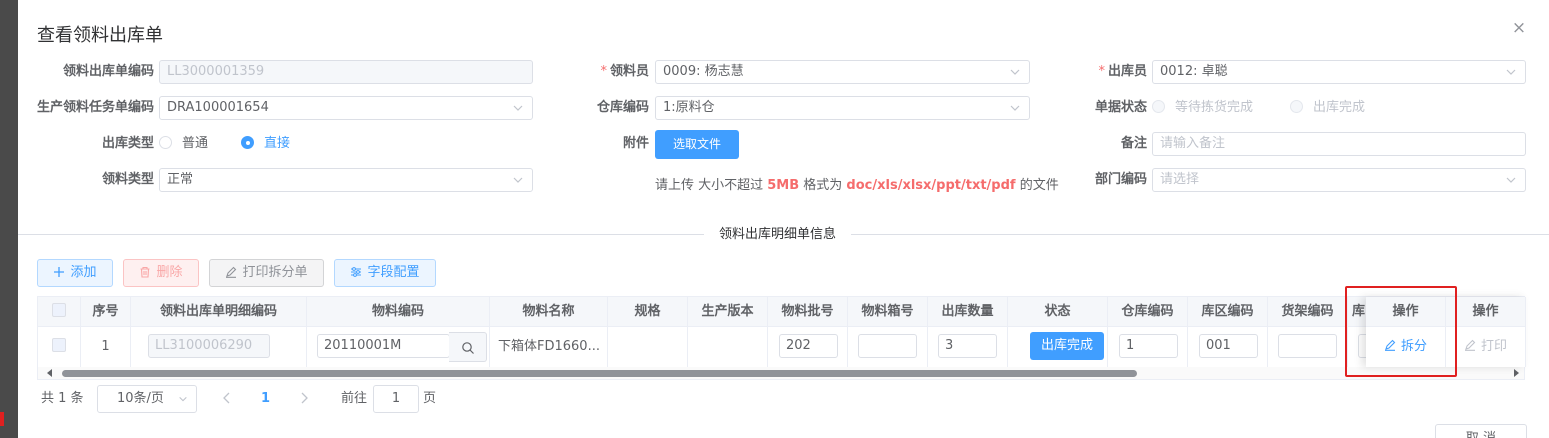 The image size is (1549, 438). Describe the element at coordinates (549, 312) in the screenshot. I see `col-material-name: 物料名称` at that location.